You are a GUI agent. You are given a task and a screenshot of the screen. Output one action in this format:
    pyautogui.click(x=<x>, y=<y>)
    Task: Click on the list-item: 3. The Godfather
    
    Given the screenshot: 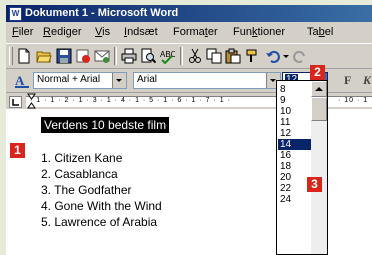 What is the action you would take?
    pyautogui.click(x=86, y=190)
    